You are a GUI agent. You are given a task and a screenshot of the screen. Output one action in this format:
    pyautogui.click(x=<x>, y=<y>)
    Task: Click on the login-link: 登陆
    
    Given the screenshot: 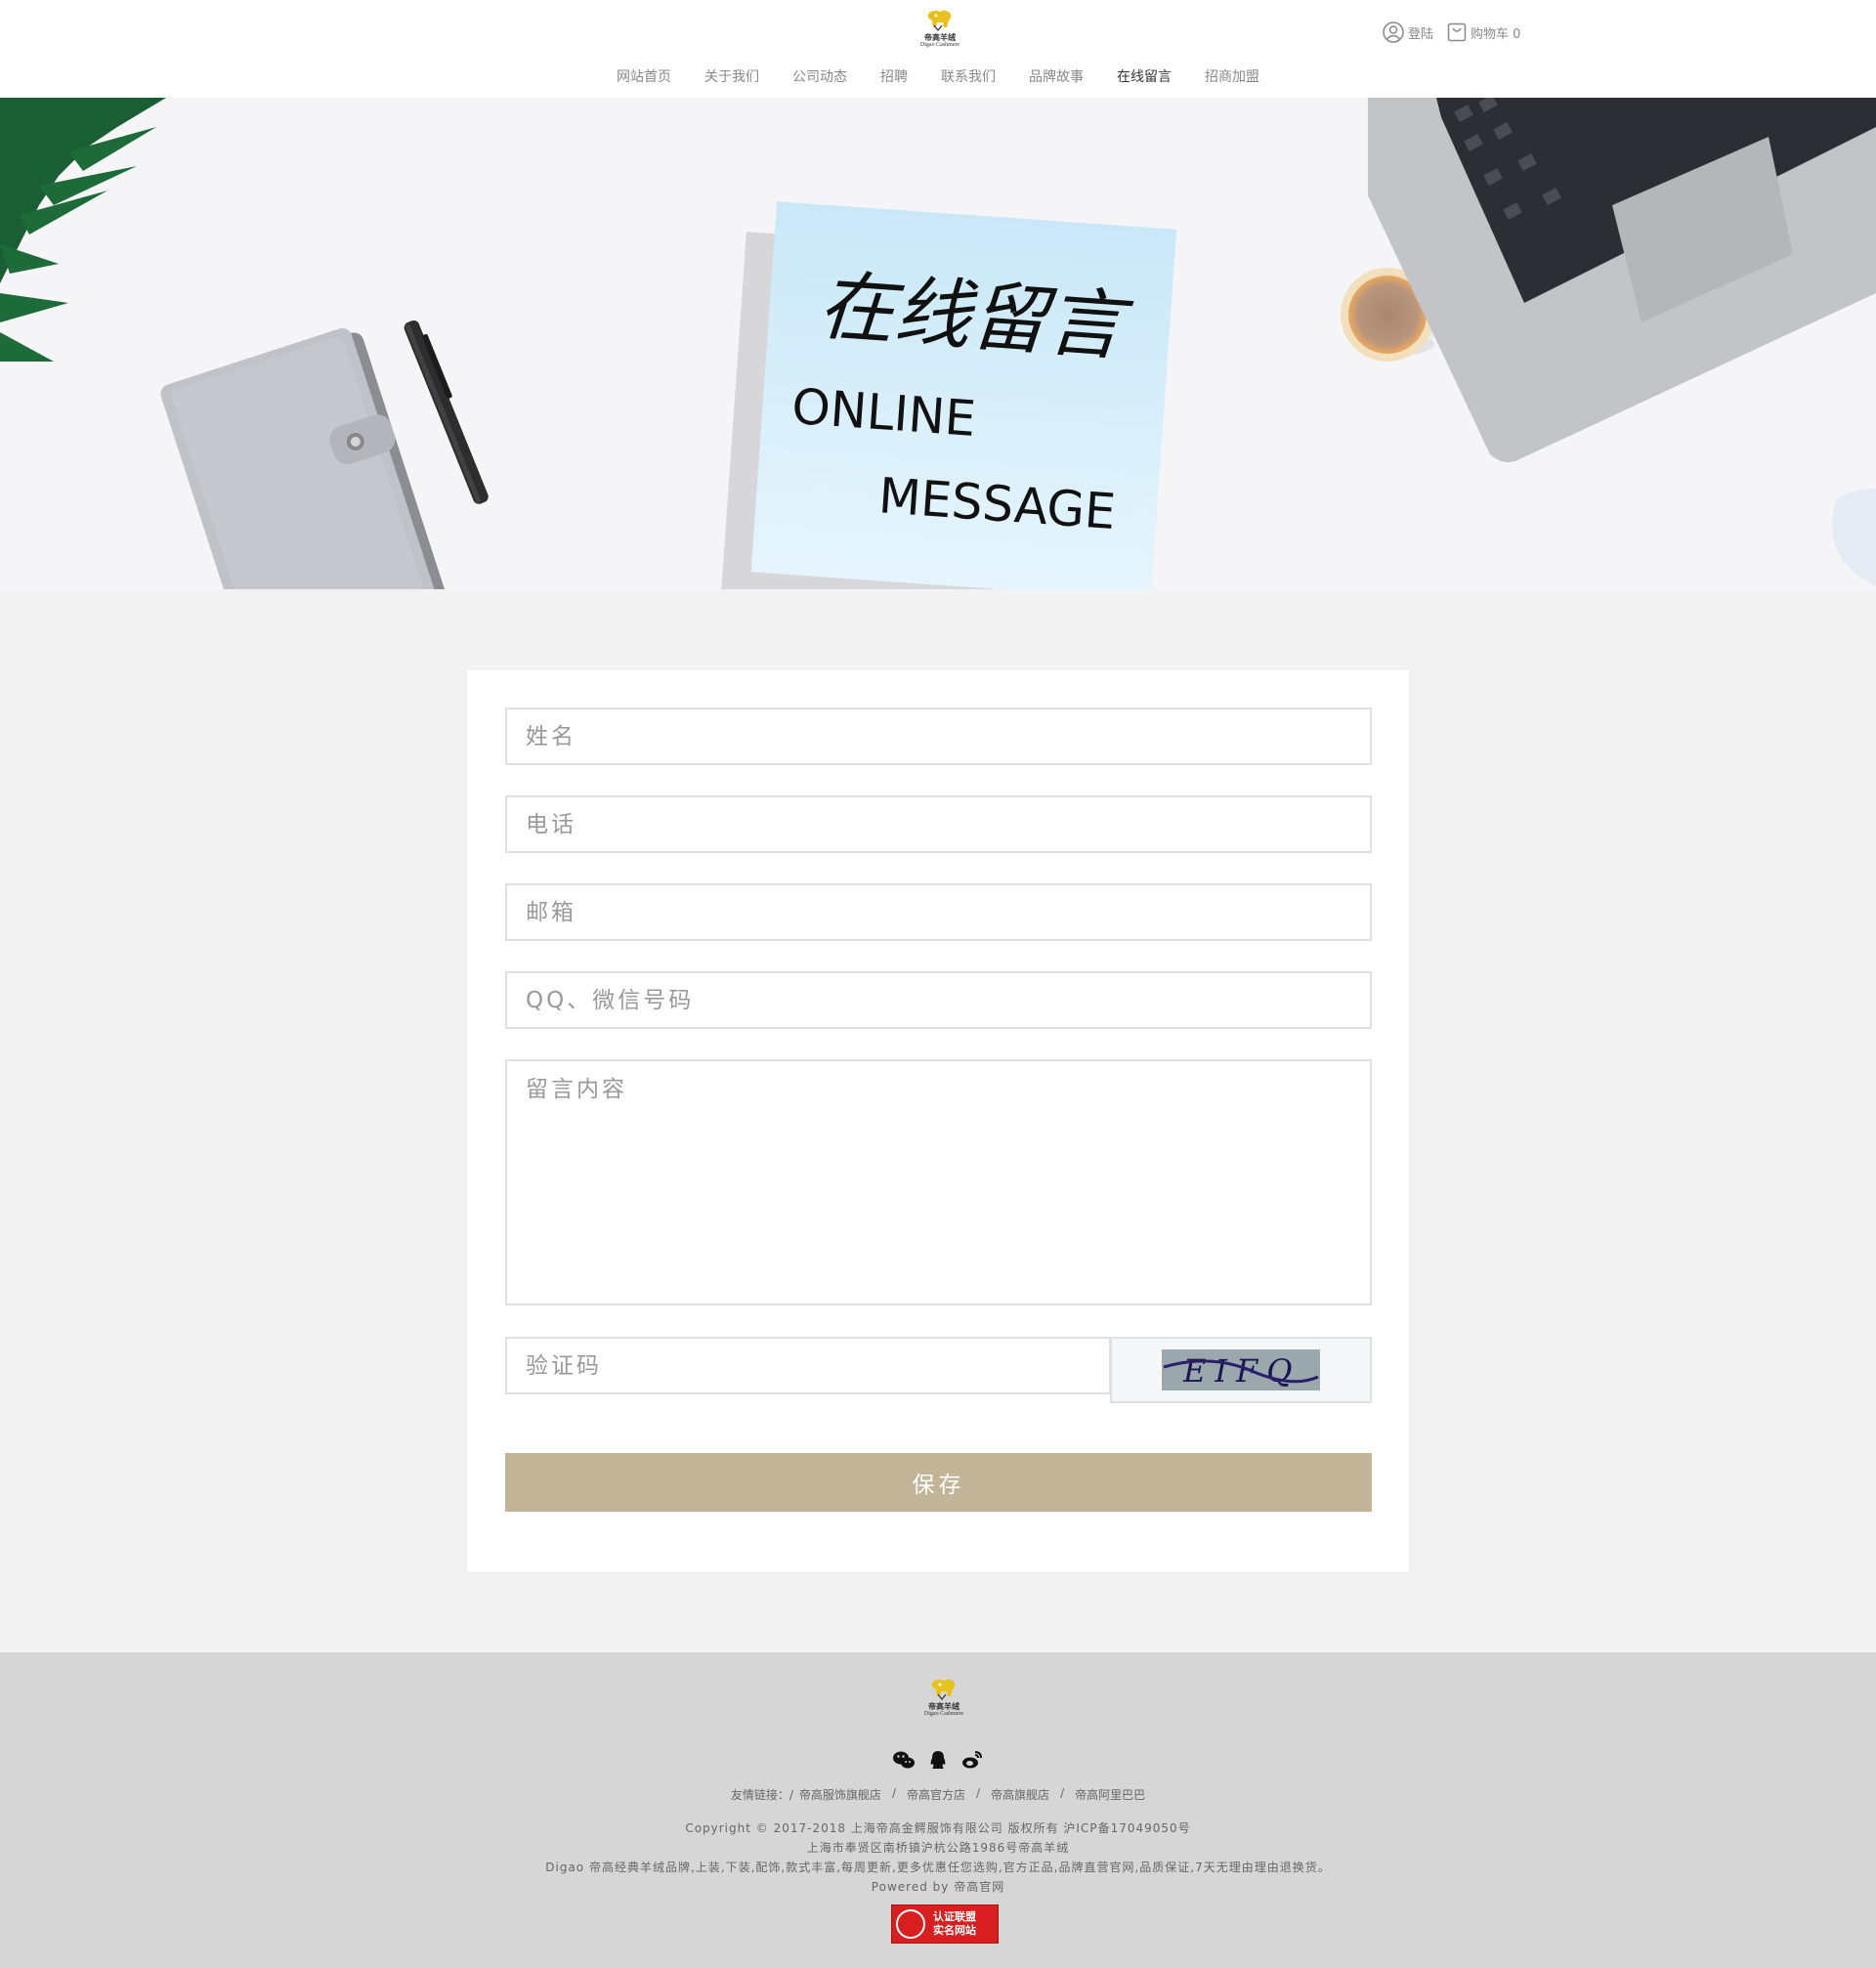 What is the action you would take?
    pyautogui.click(x=1408, y=32)
    